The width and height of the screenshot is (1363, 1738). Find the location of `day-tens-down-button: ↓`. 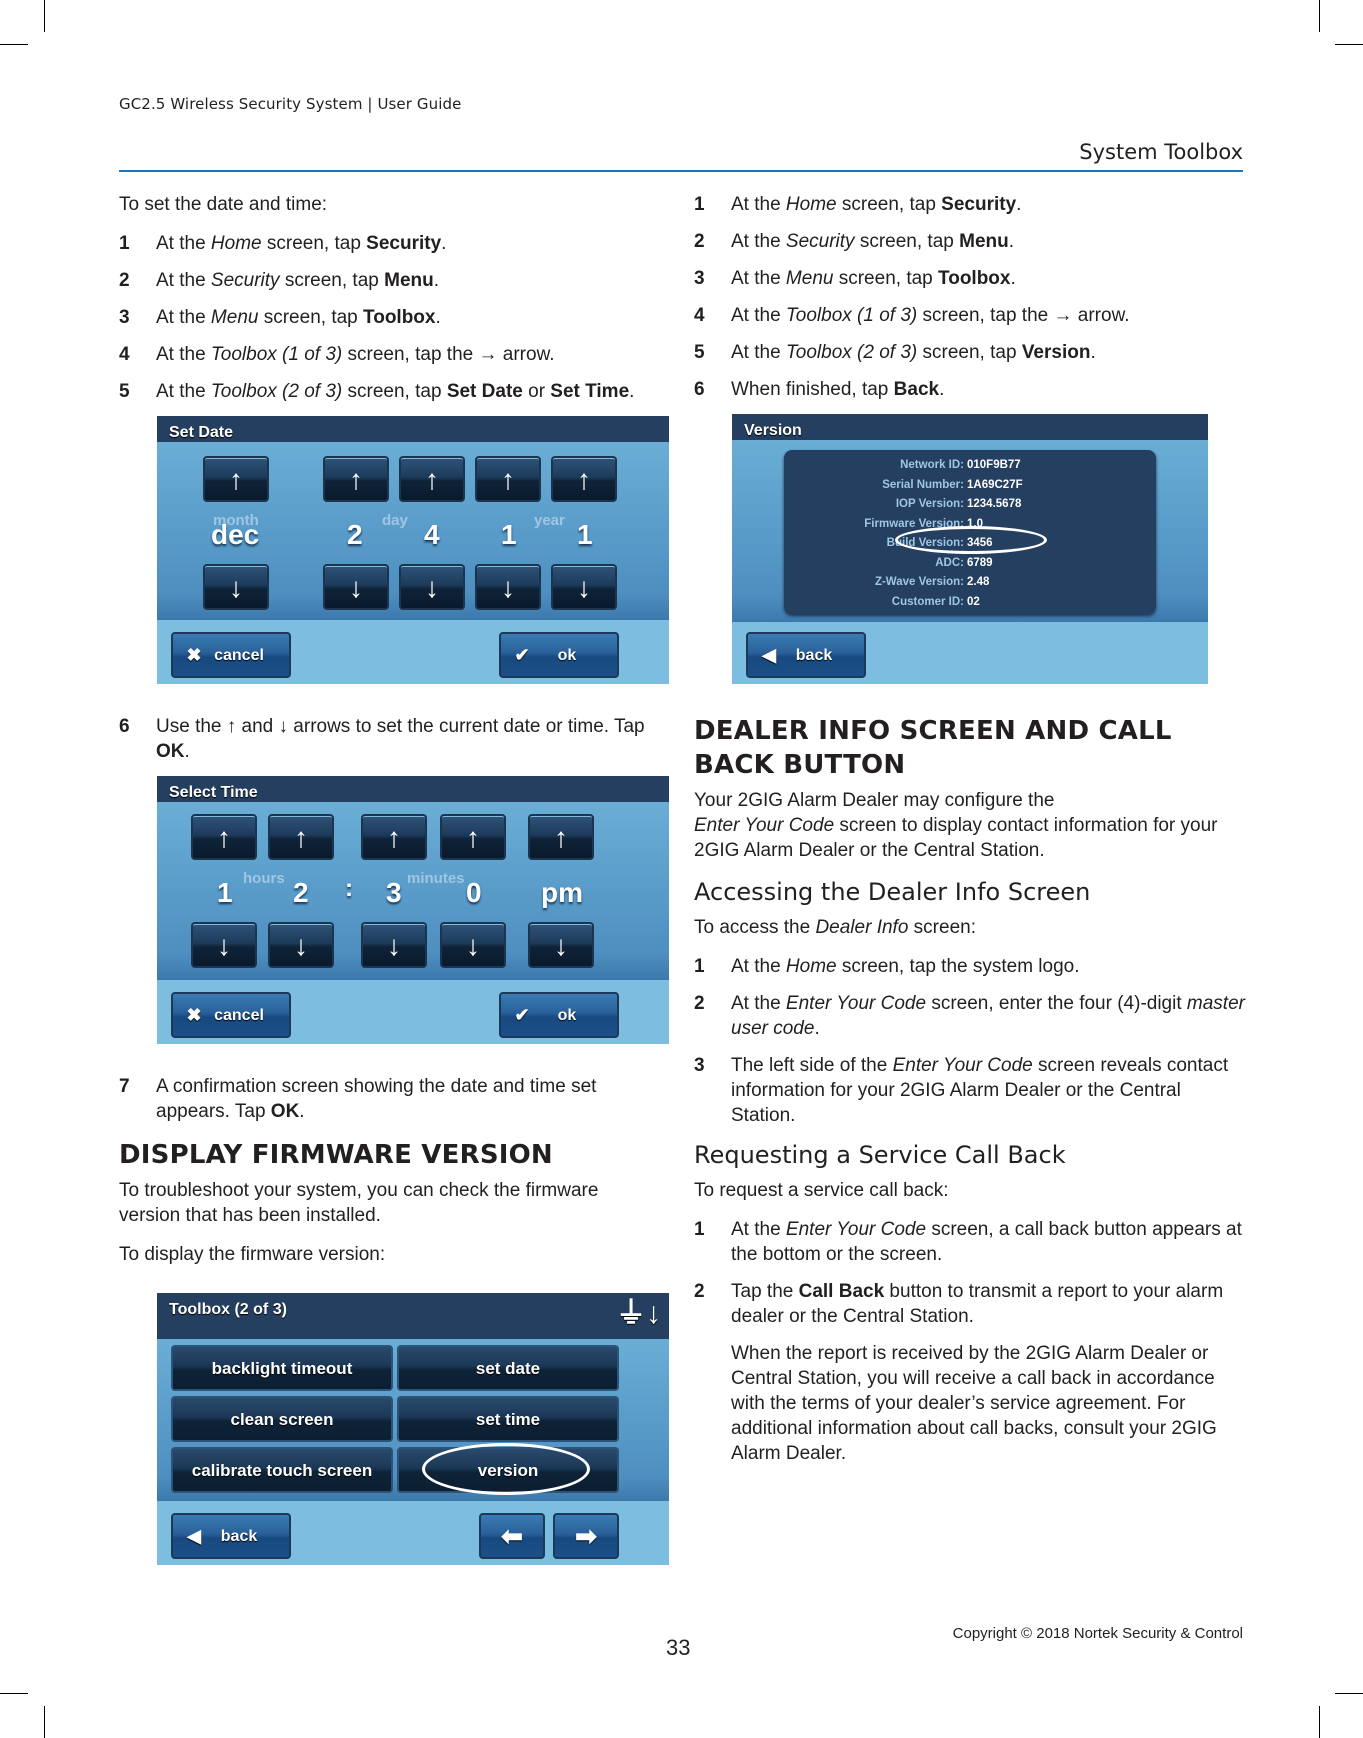

day-tens-down-button: ↓ is located at coordinates (356, 587).